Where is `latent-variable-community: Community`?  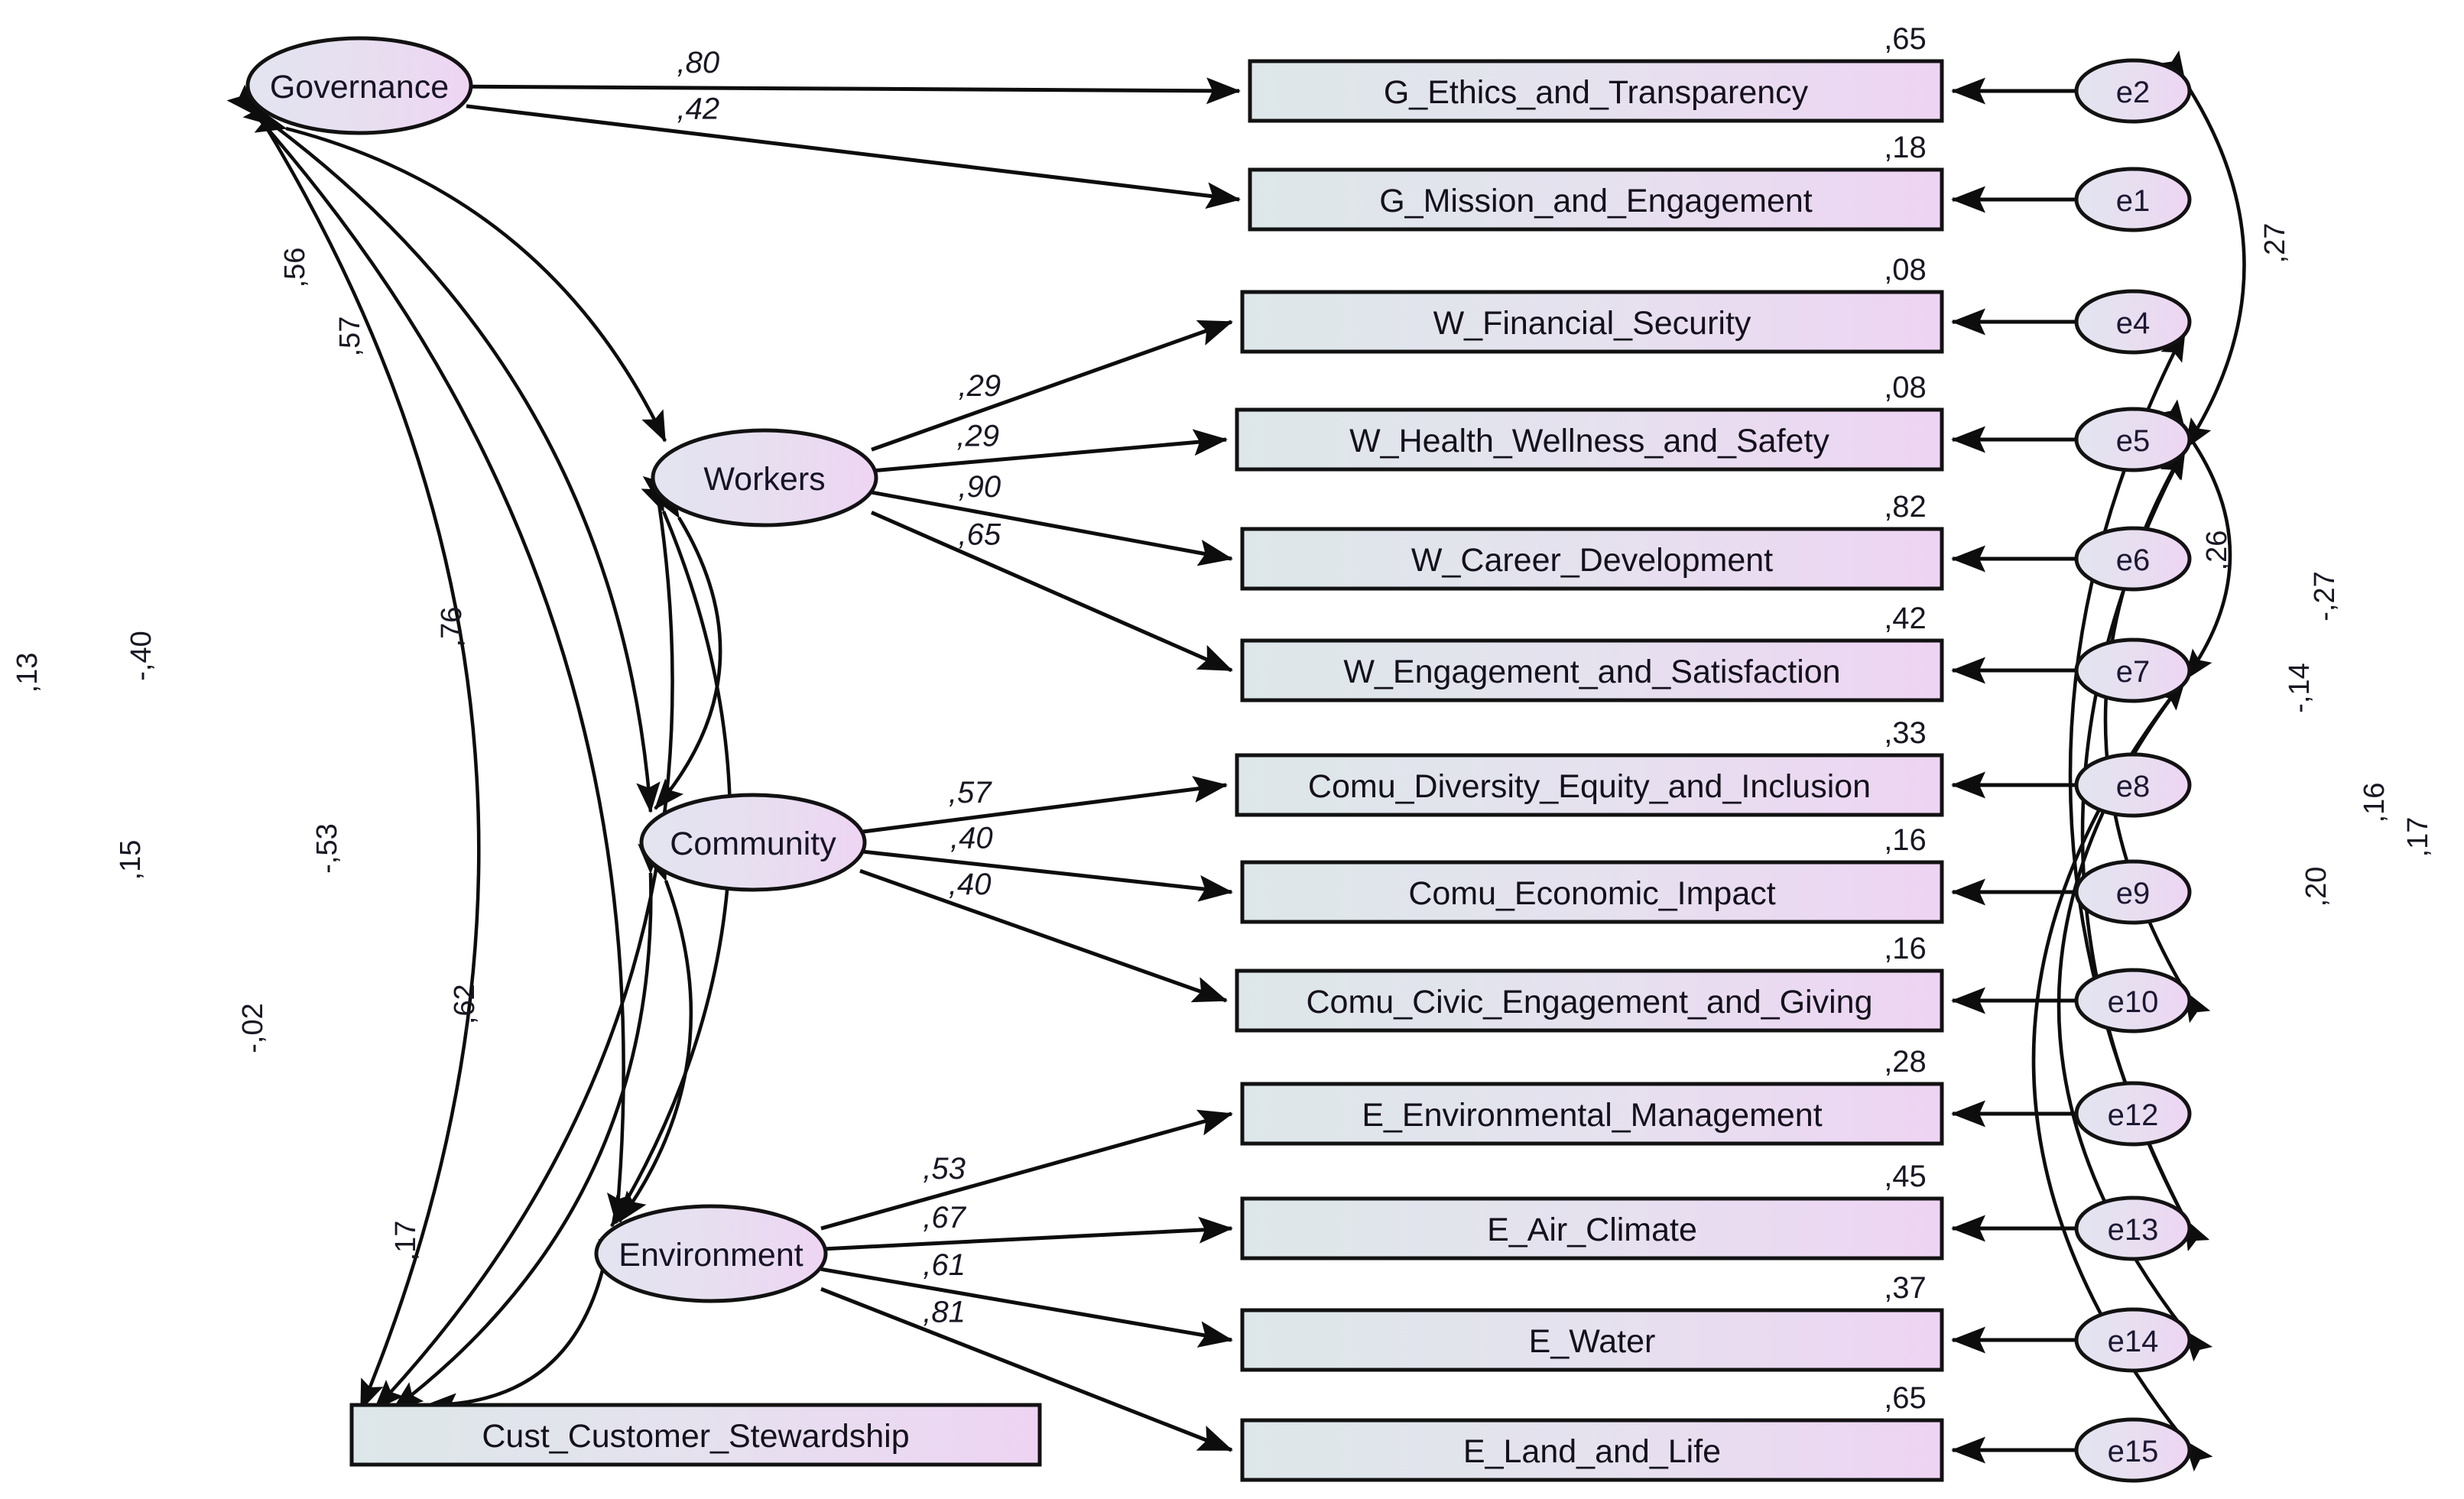
latent-variable-community: Community is located at coordinates (753, 842).